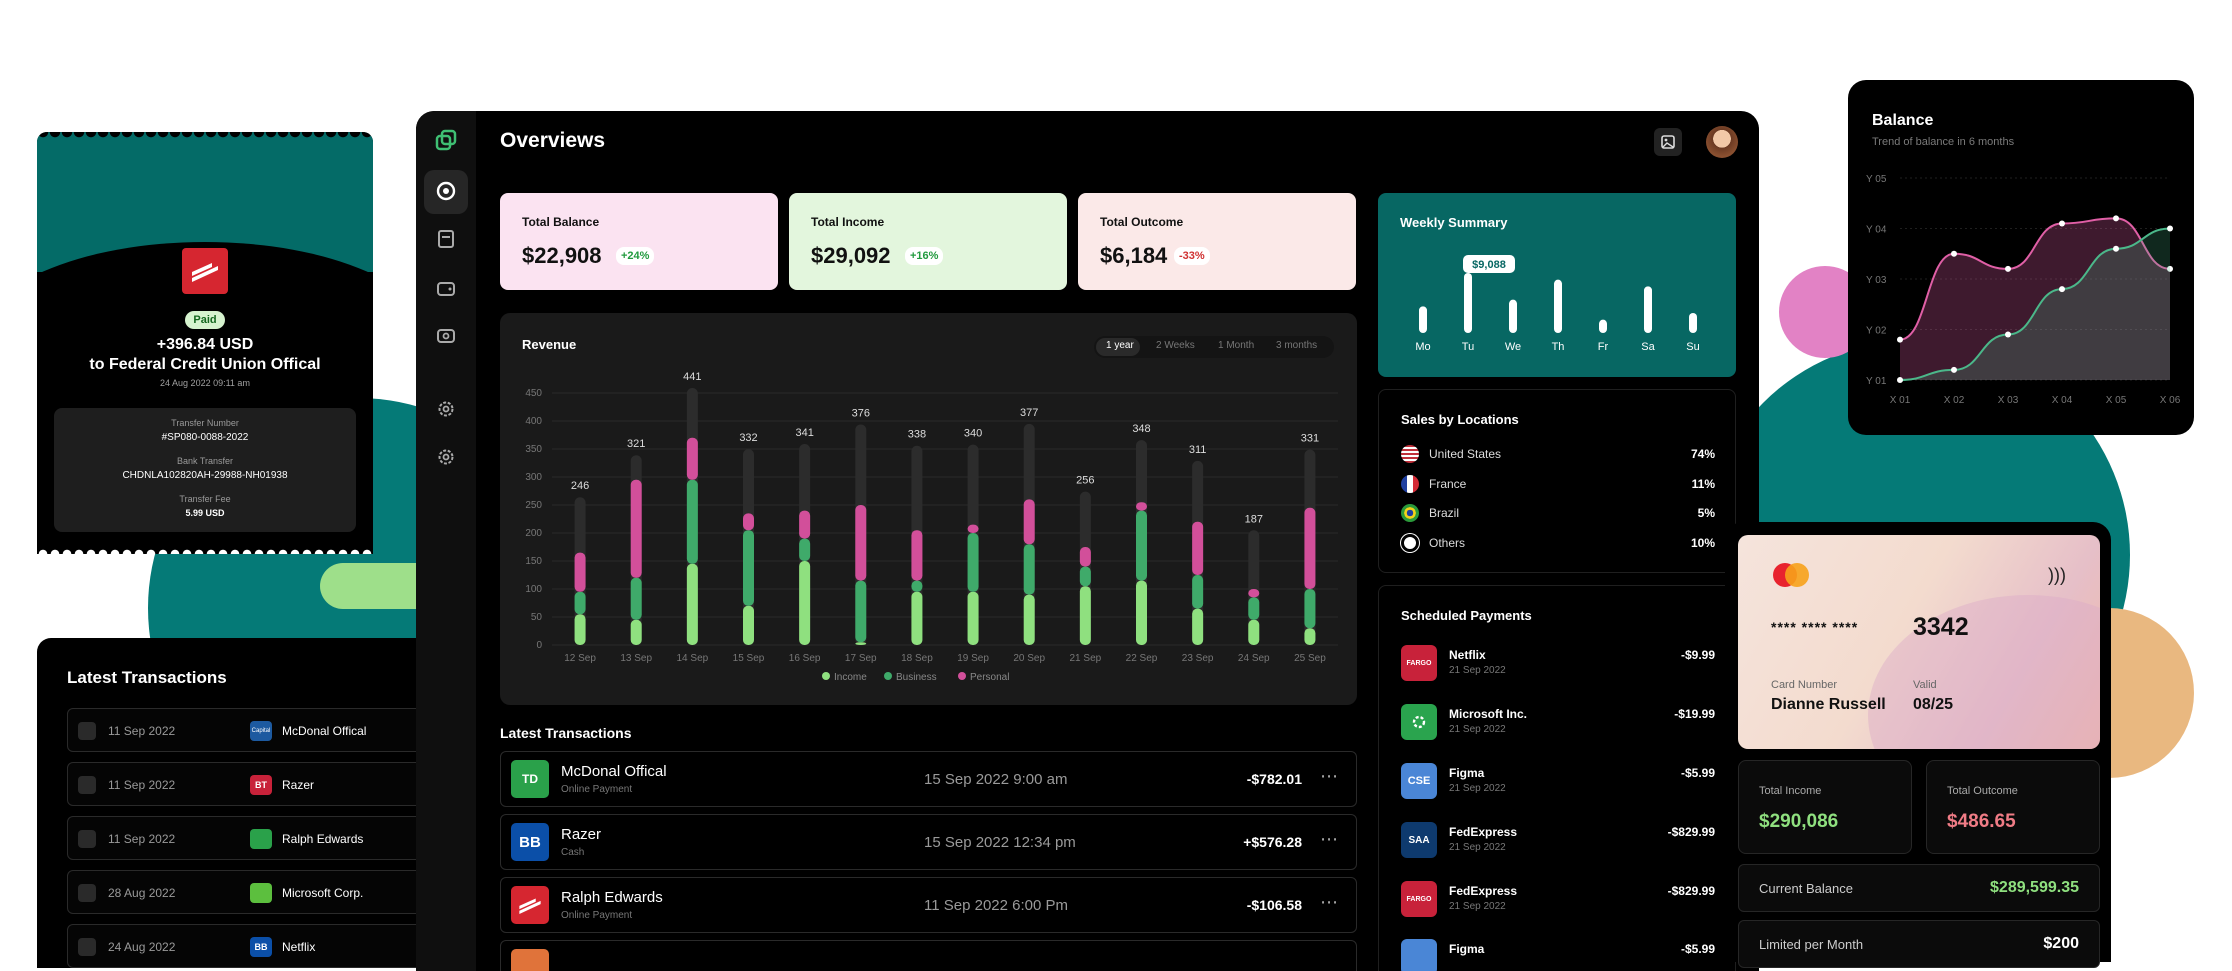  Describe the element at coordinates (2057, 575) in the screenshot. I see `contactless-icon: )))` at that location.